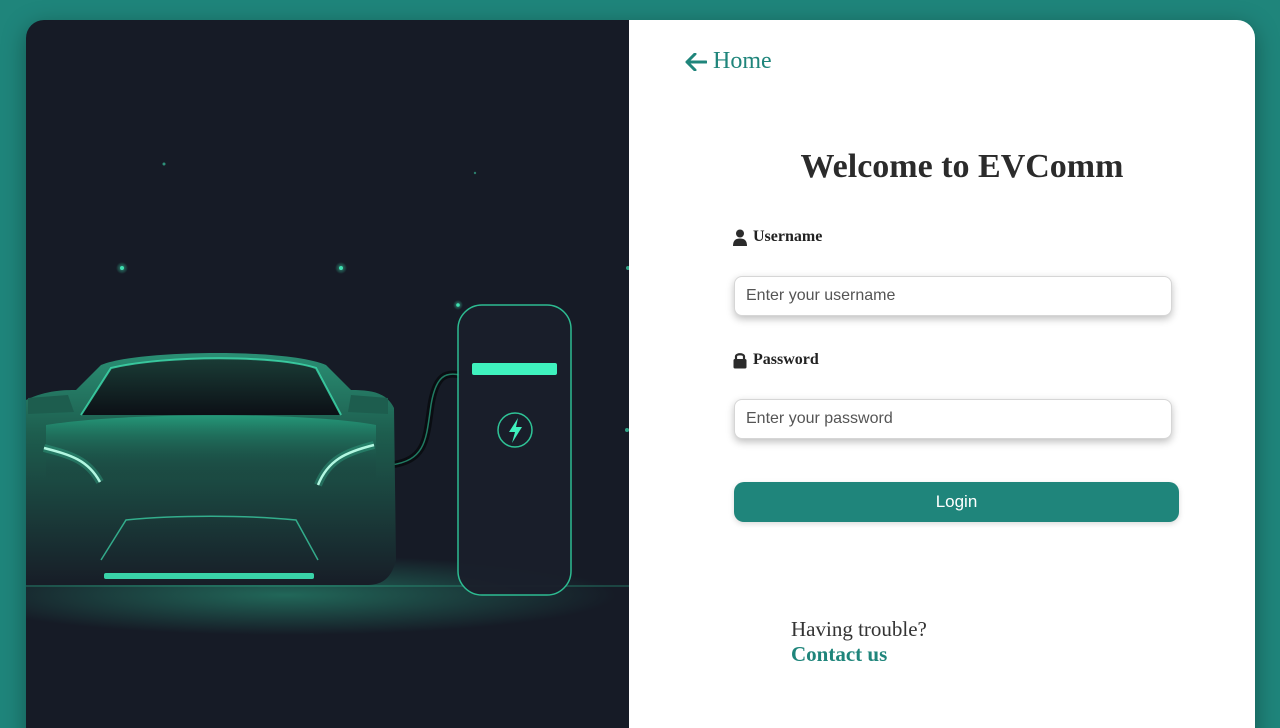 Image resolution: width=1280 pixels, height=728 pixels. I want to click on home-link: Home, so click(728, 61).